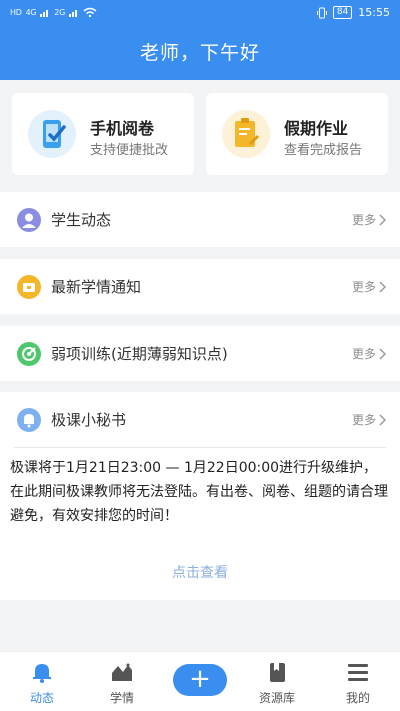 The height and width of the screenshot is (711, 400). Describe the element at coordinates (31, 12) in the screenshot. I see `signal-4g-indicator: 4G` at that location.